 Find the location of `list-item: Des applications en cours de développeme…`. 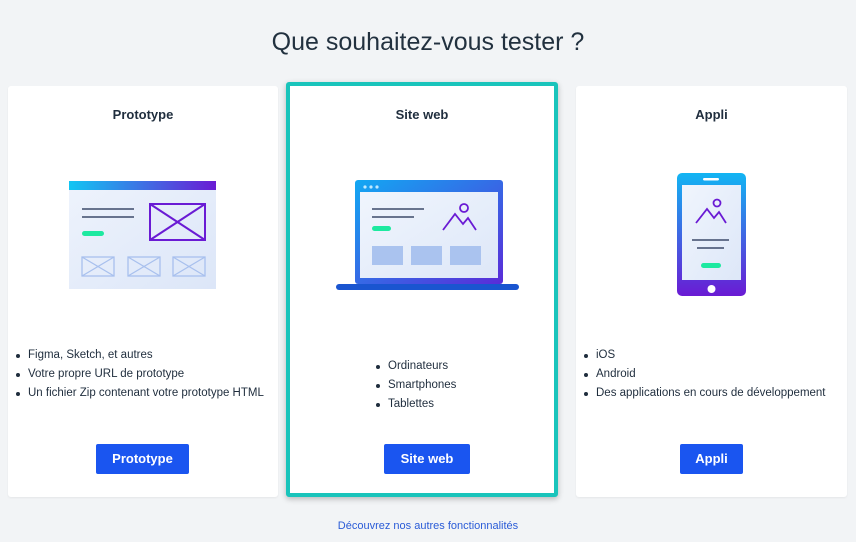

list-item: Des applications en cours de développeme… is located at coordinates (709, 393).